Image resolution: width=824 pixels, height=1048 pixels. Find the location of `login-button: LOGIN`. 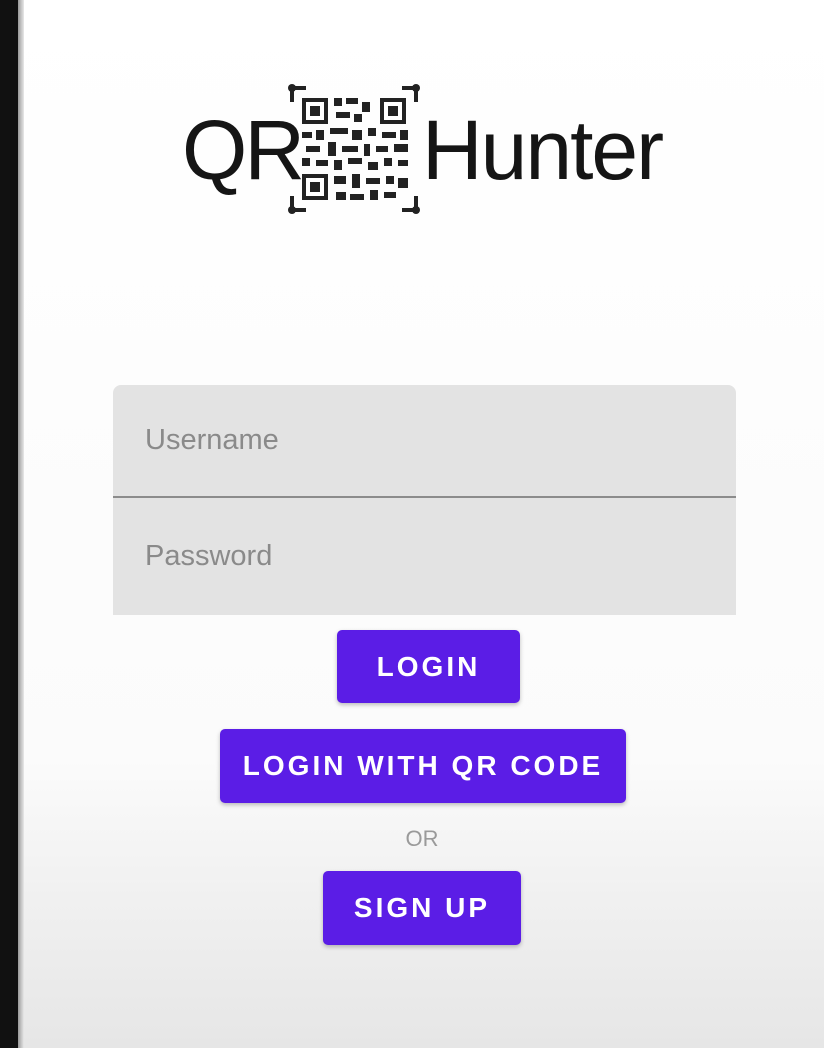

login-button: LOGIN is located at coordinates (428, 666).